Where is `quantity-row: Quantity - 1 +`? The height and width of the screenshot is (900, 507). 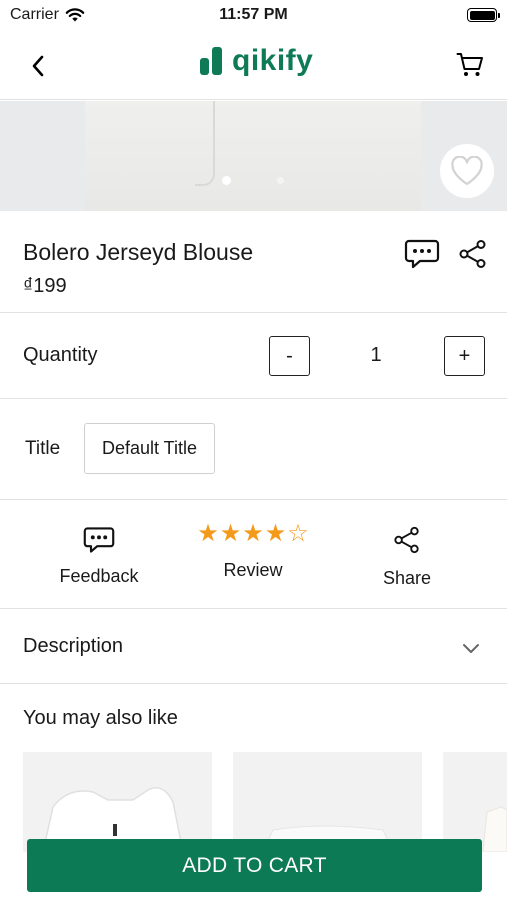 quantity-row: Quantity - 1 + is located at coordinates (253, 356).